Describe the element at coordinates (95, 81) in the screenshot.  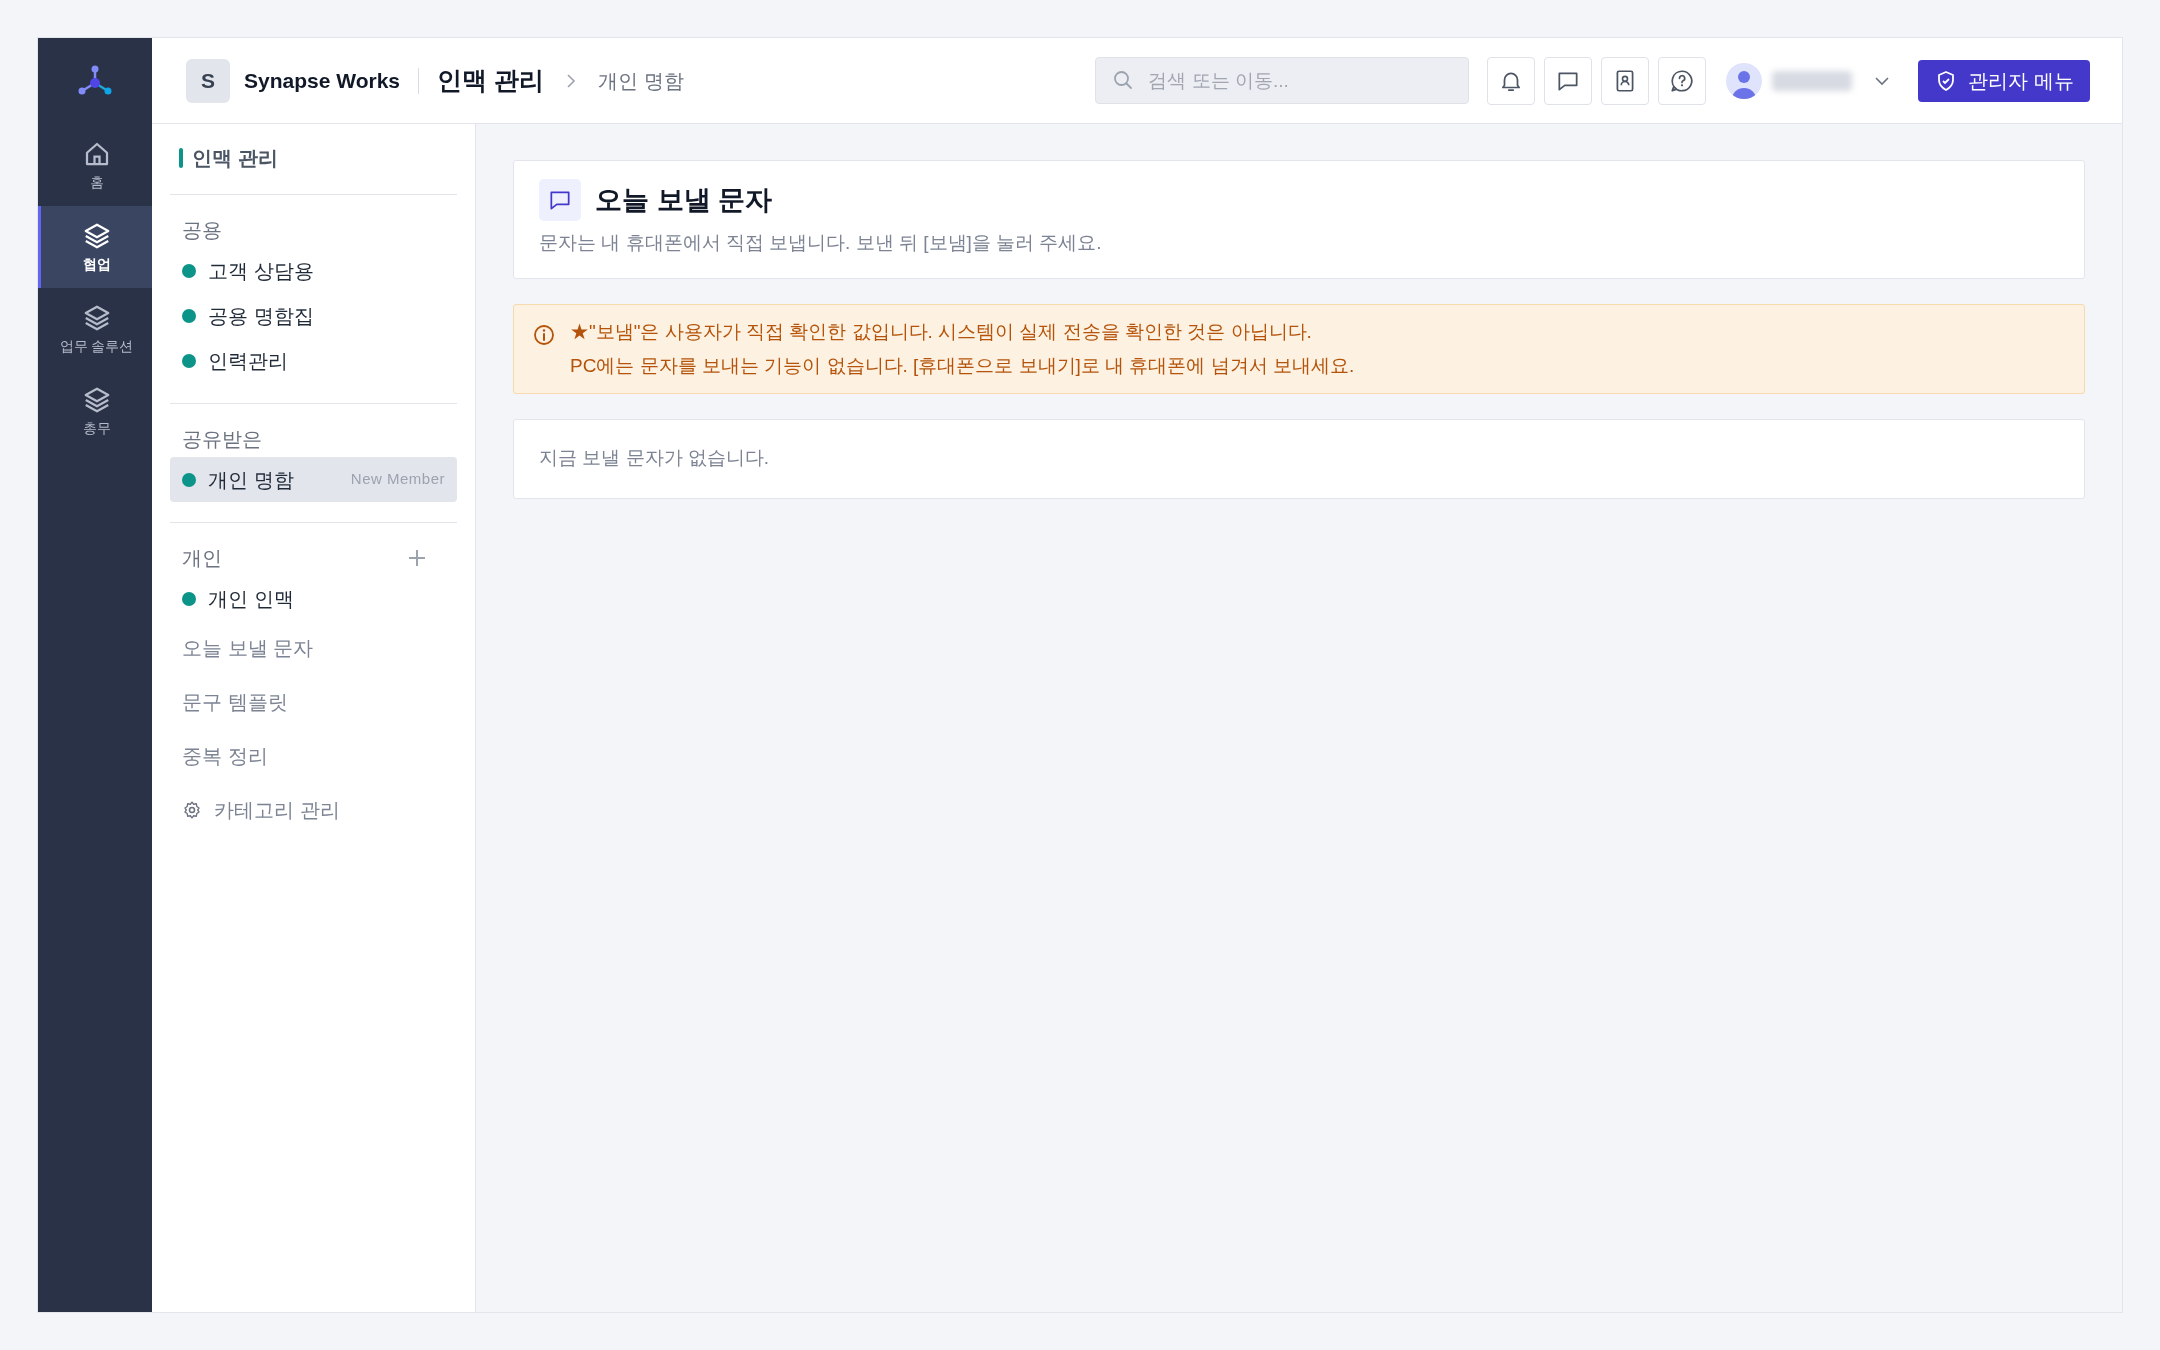
I see `logo-icon` at that location.